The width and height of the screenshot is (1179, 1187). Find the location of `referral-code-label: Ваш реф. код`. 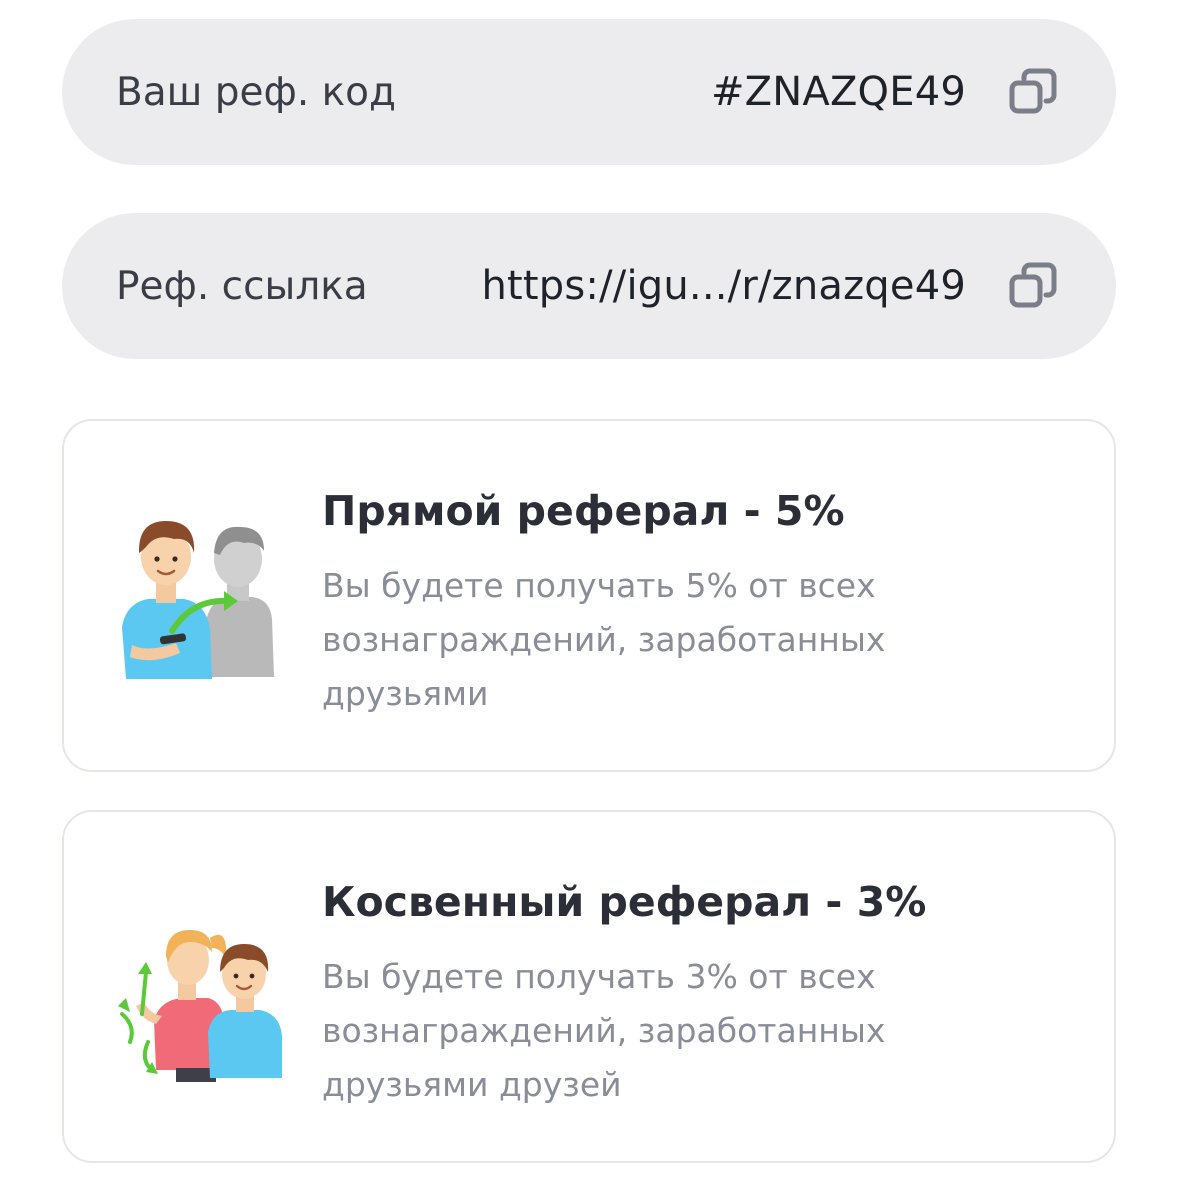

referral-code-label: Ваш реф. код is located at coordinates (256, 92).